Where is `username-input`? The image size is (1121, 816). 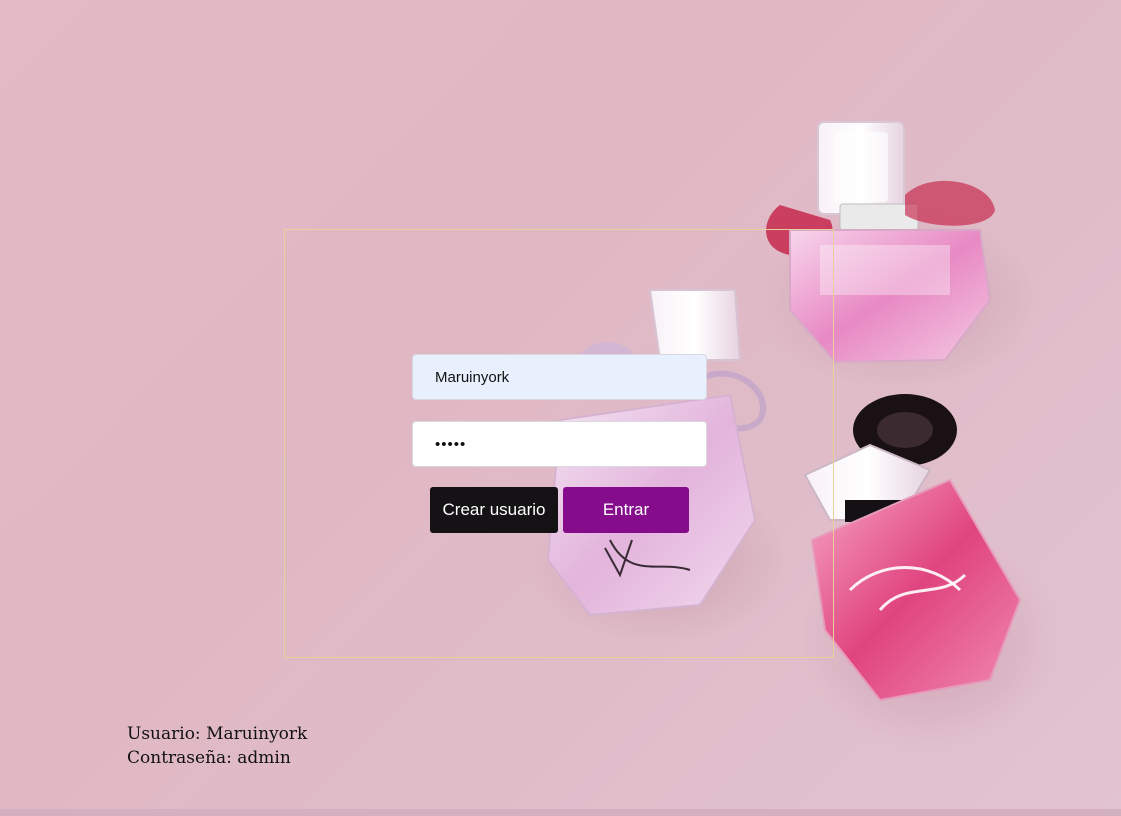
username-input is located at coordinates (559, 377).